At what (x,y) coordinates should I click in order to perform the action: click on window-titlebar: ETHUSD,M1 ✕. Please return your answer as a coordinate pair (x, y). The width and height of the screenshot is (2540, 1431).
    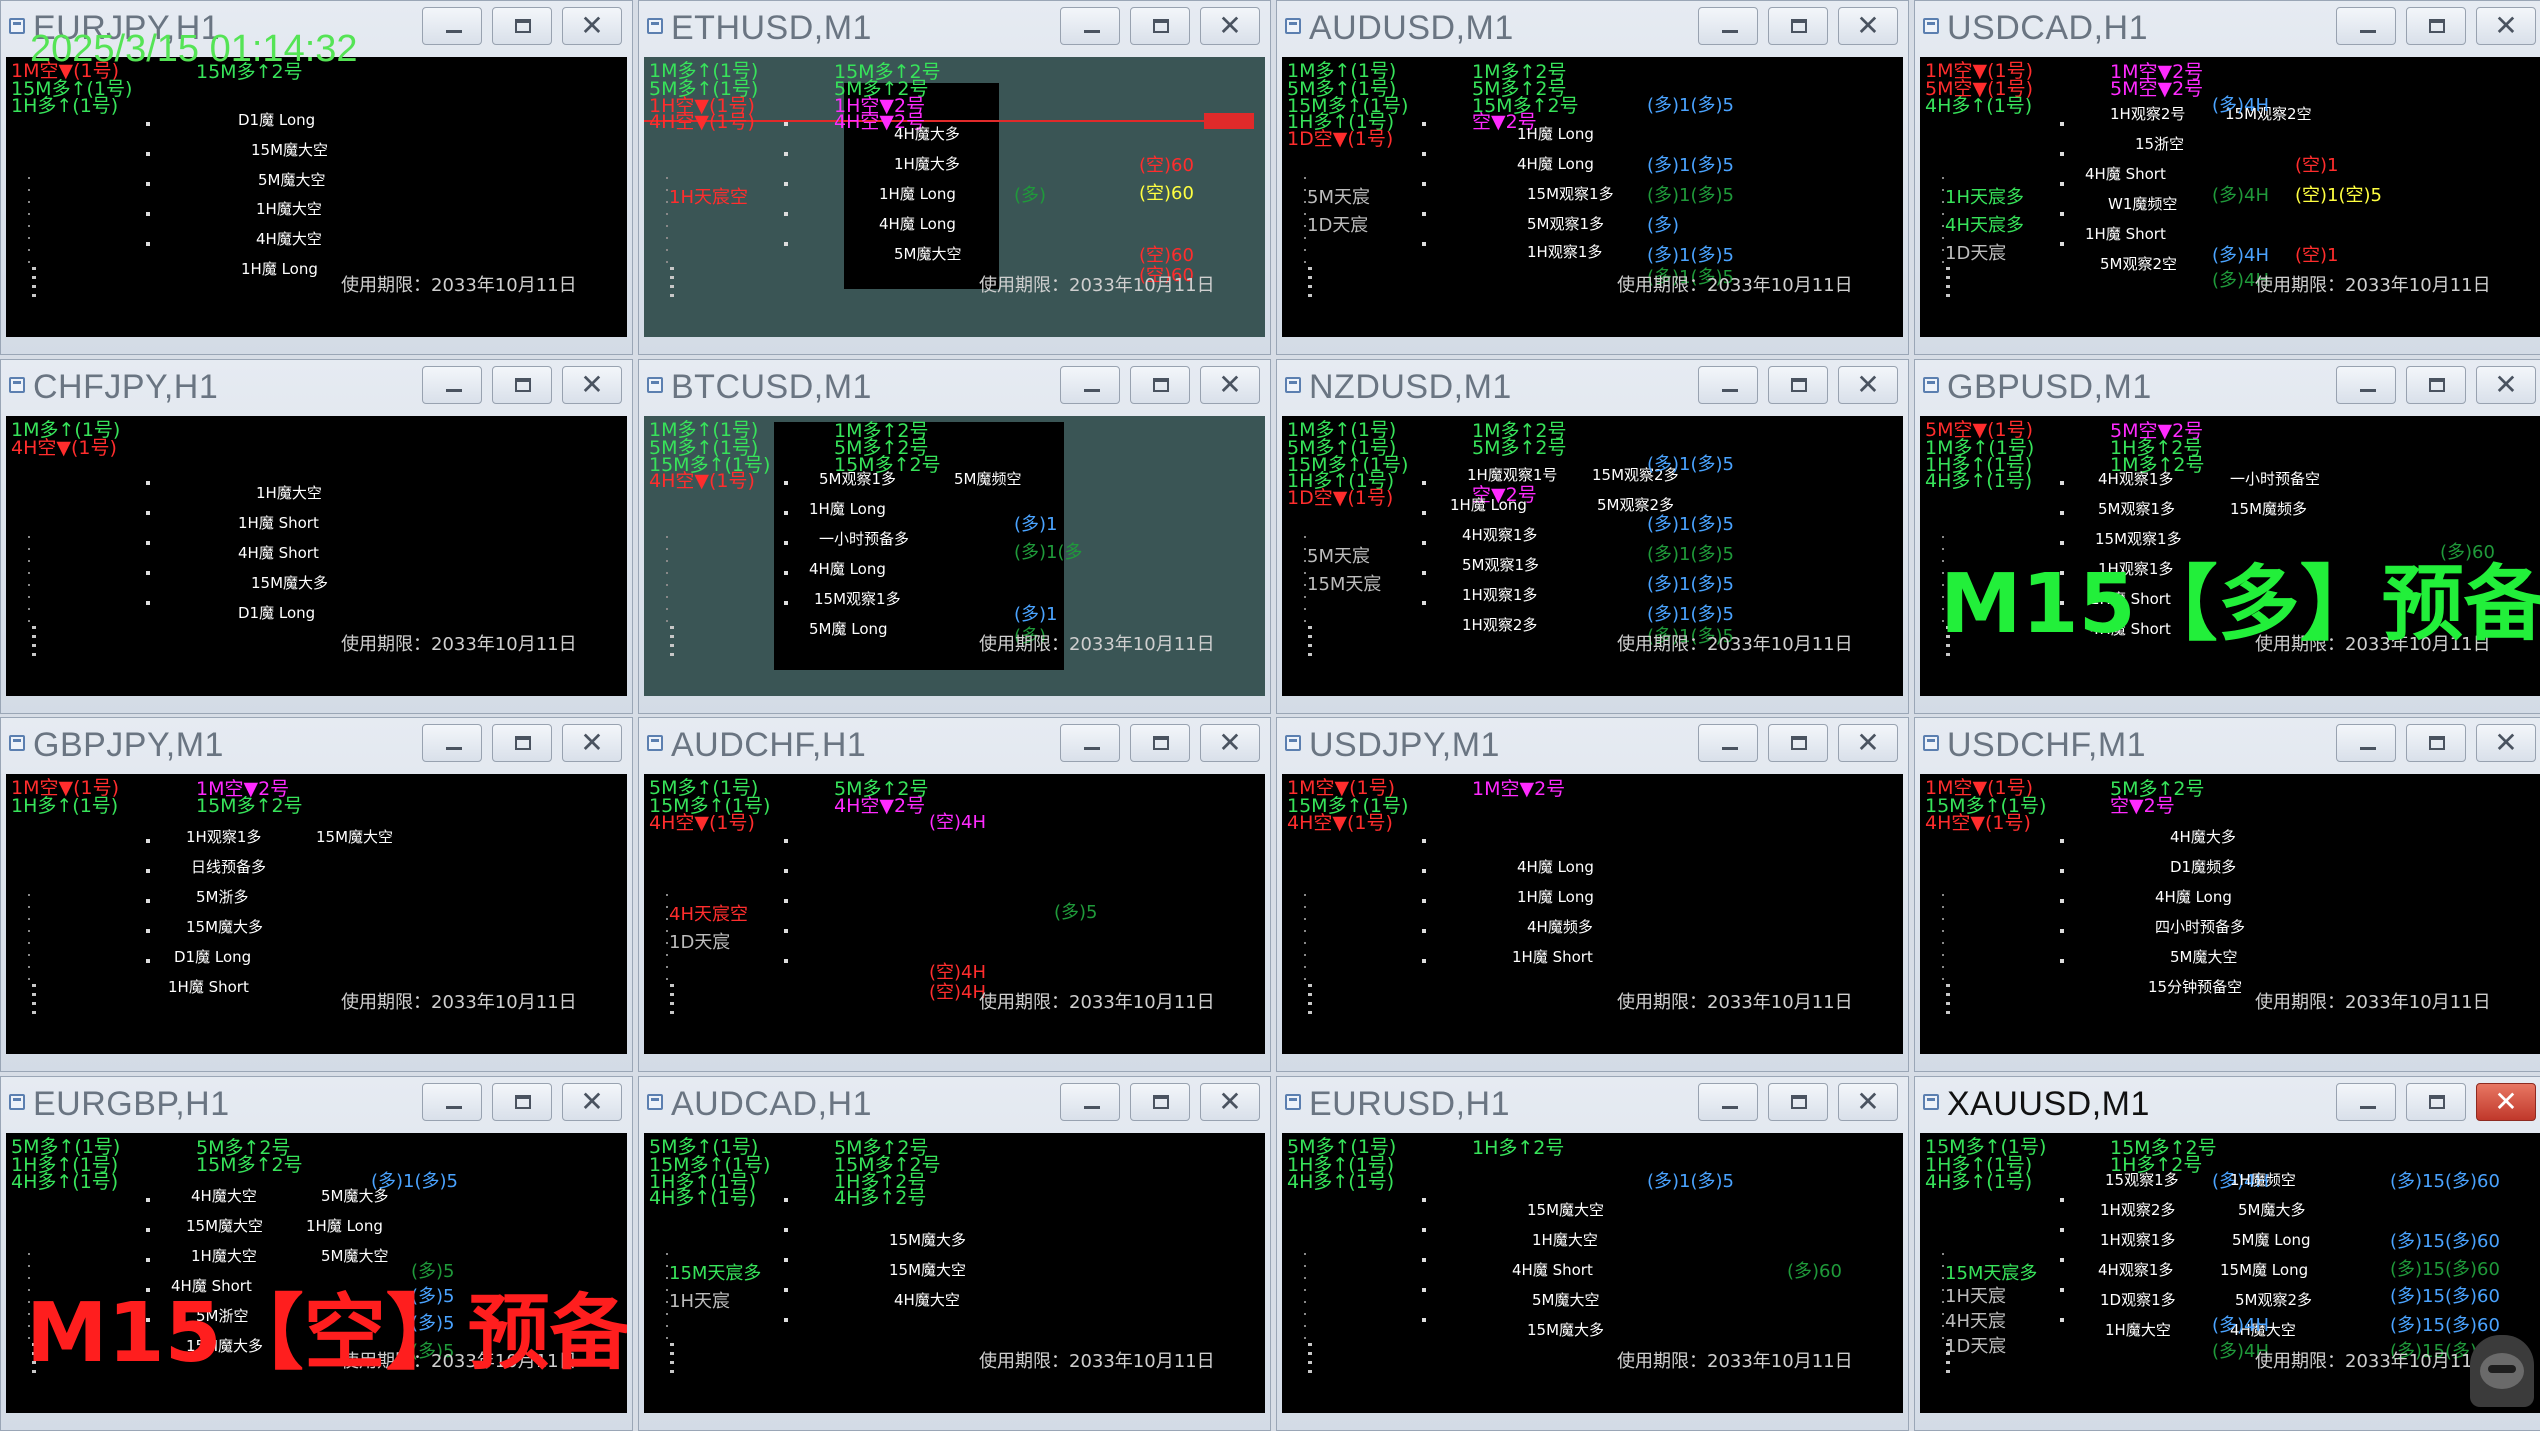
    Looking at the image, I should click on (954, 28).